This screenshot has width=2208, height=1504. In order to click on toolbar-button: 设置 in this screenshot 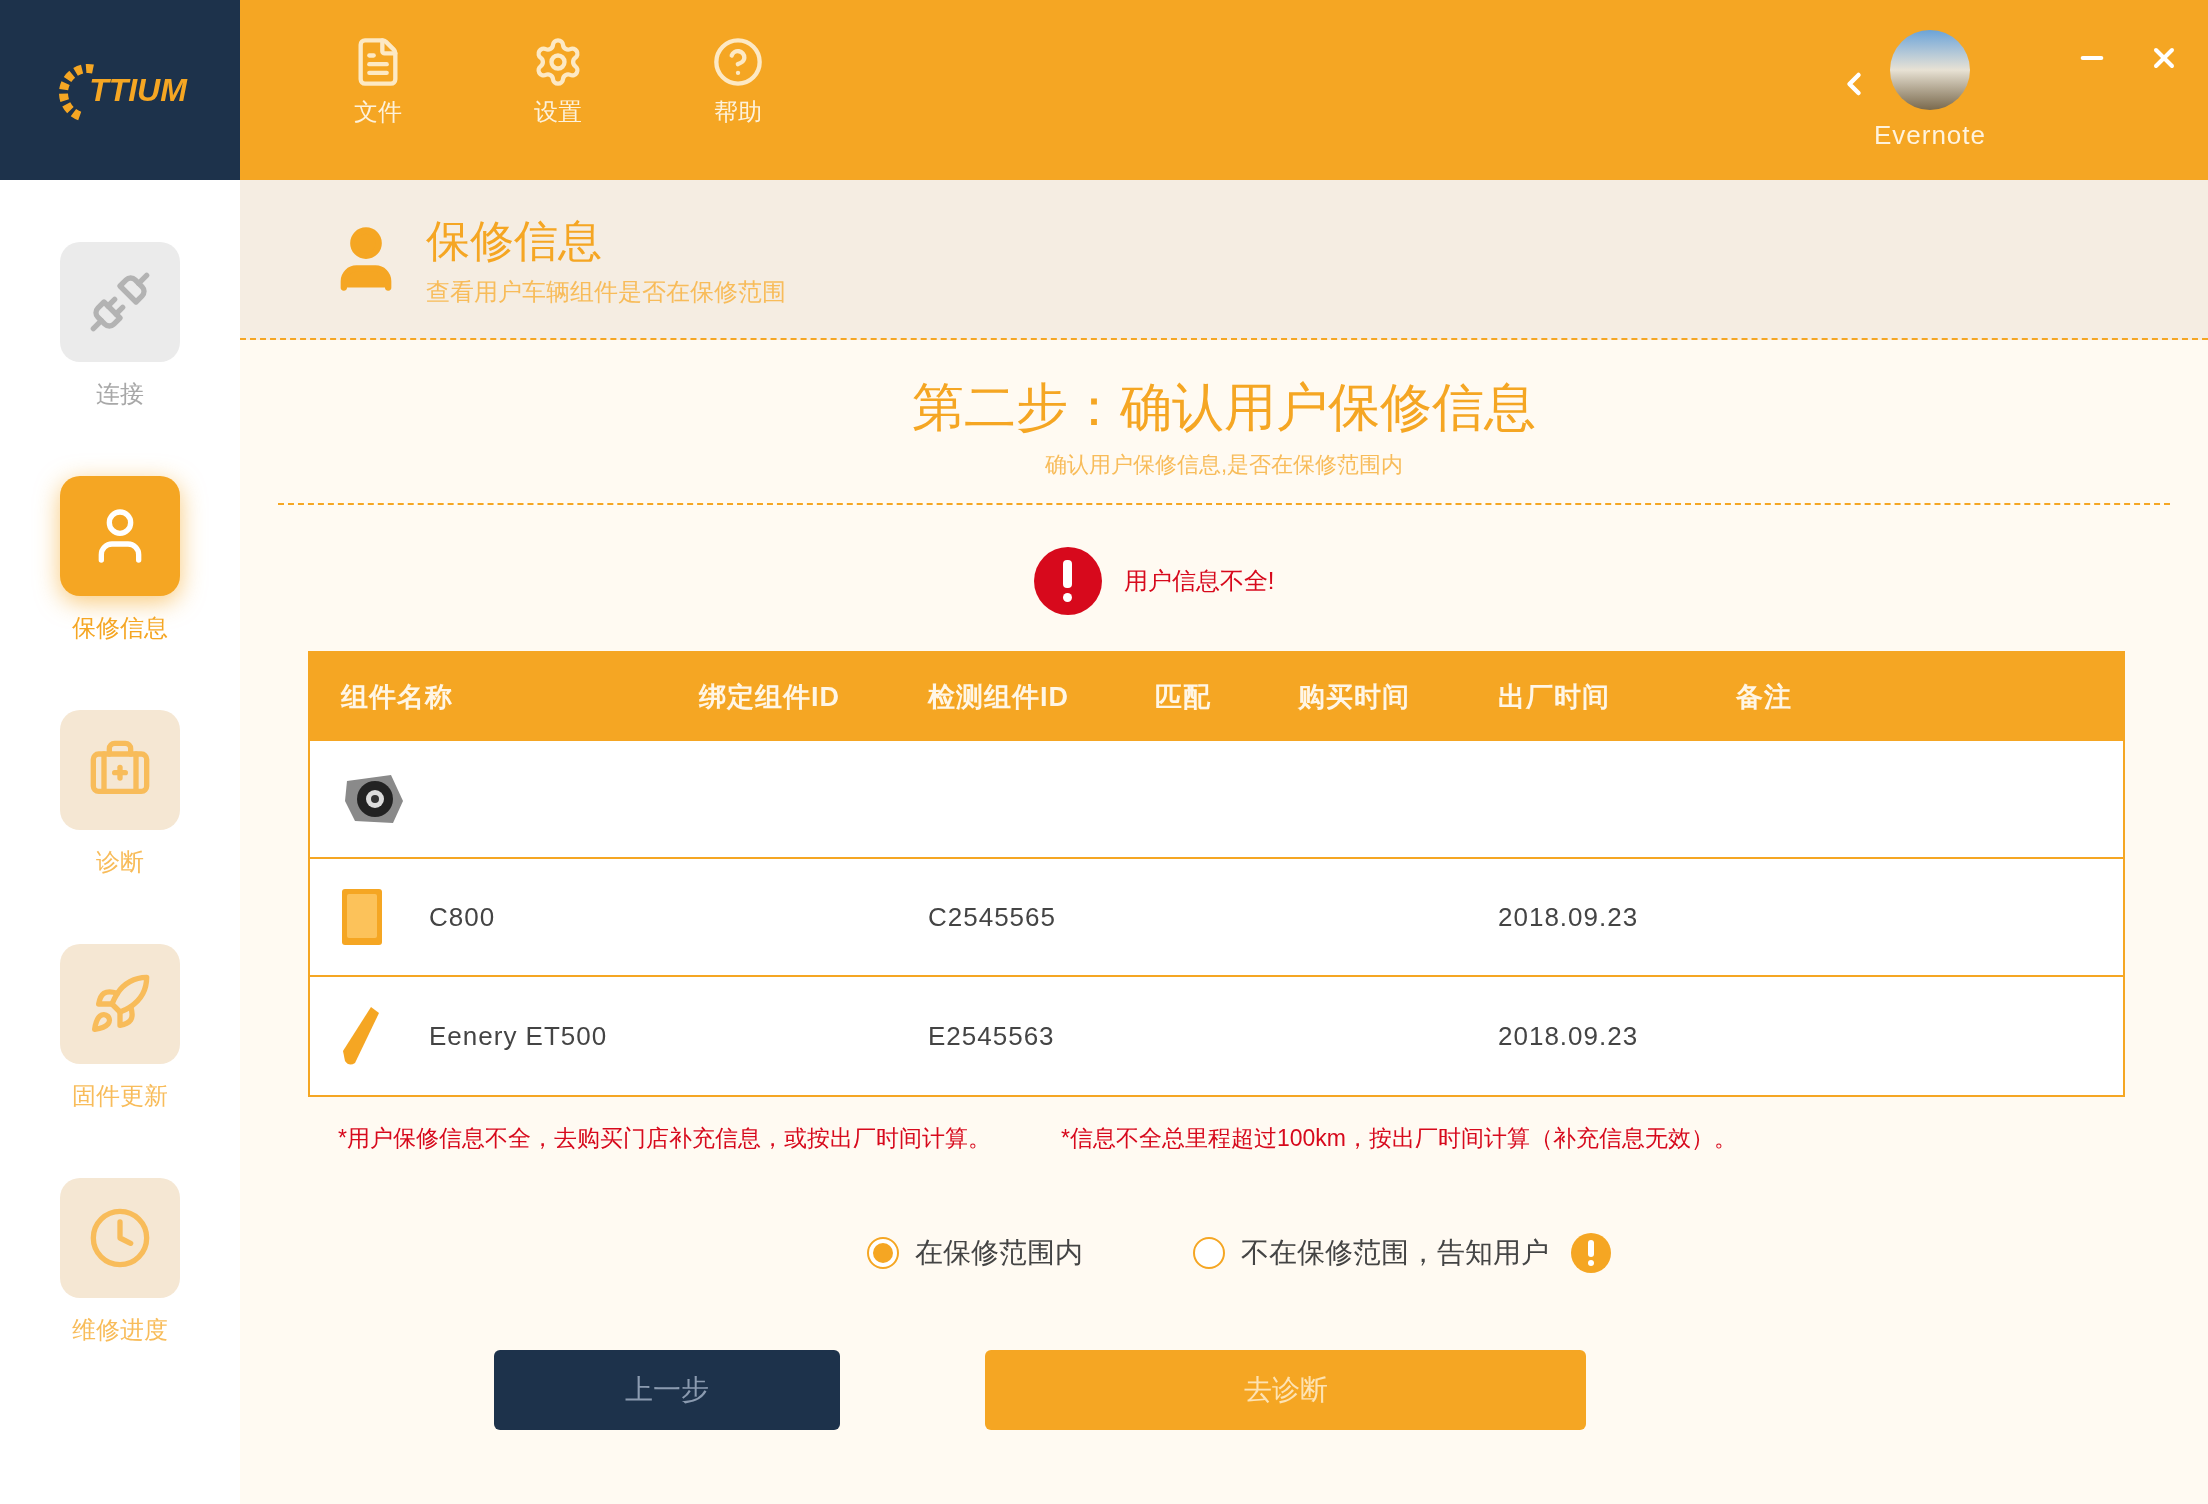, I will do `click(558, 83)`.